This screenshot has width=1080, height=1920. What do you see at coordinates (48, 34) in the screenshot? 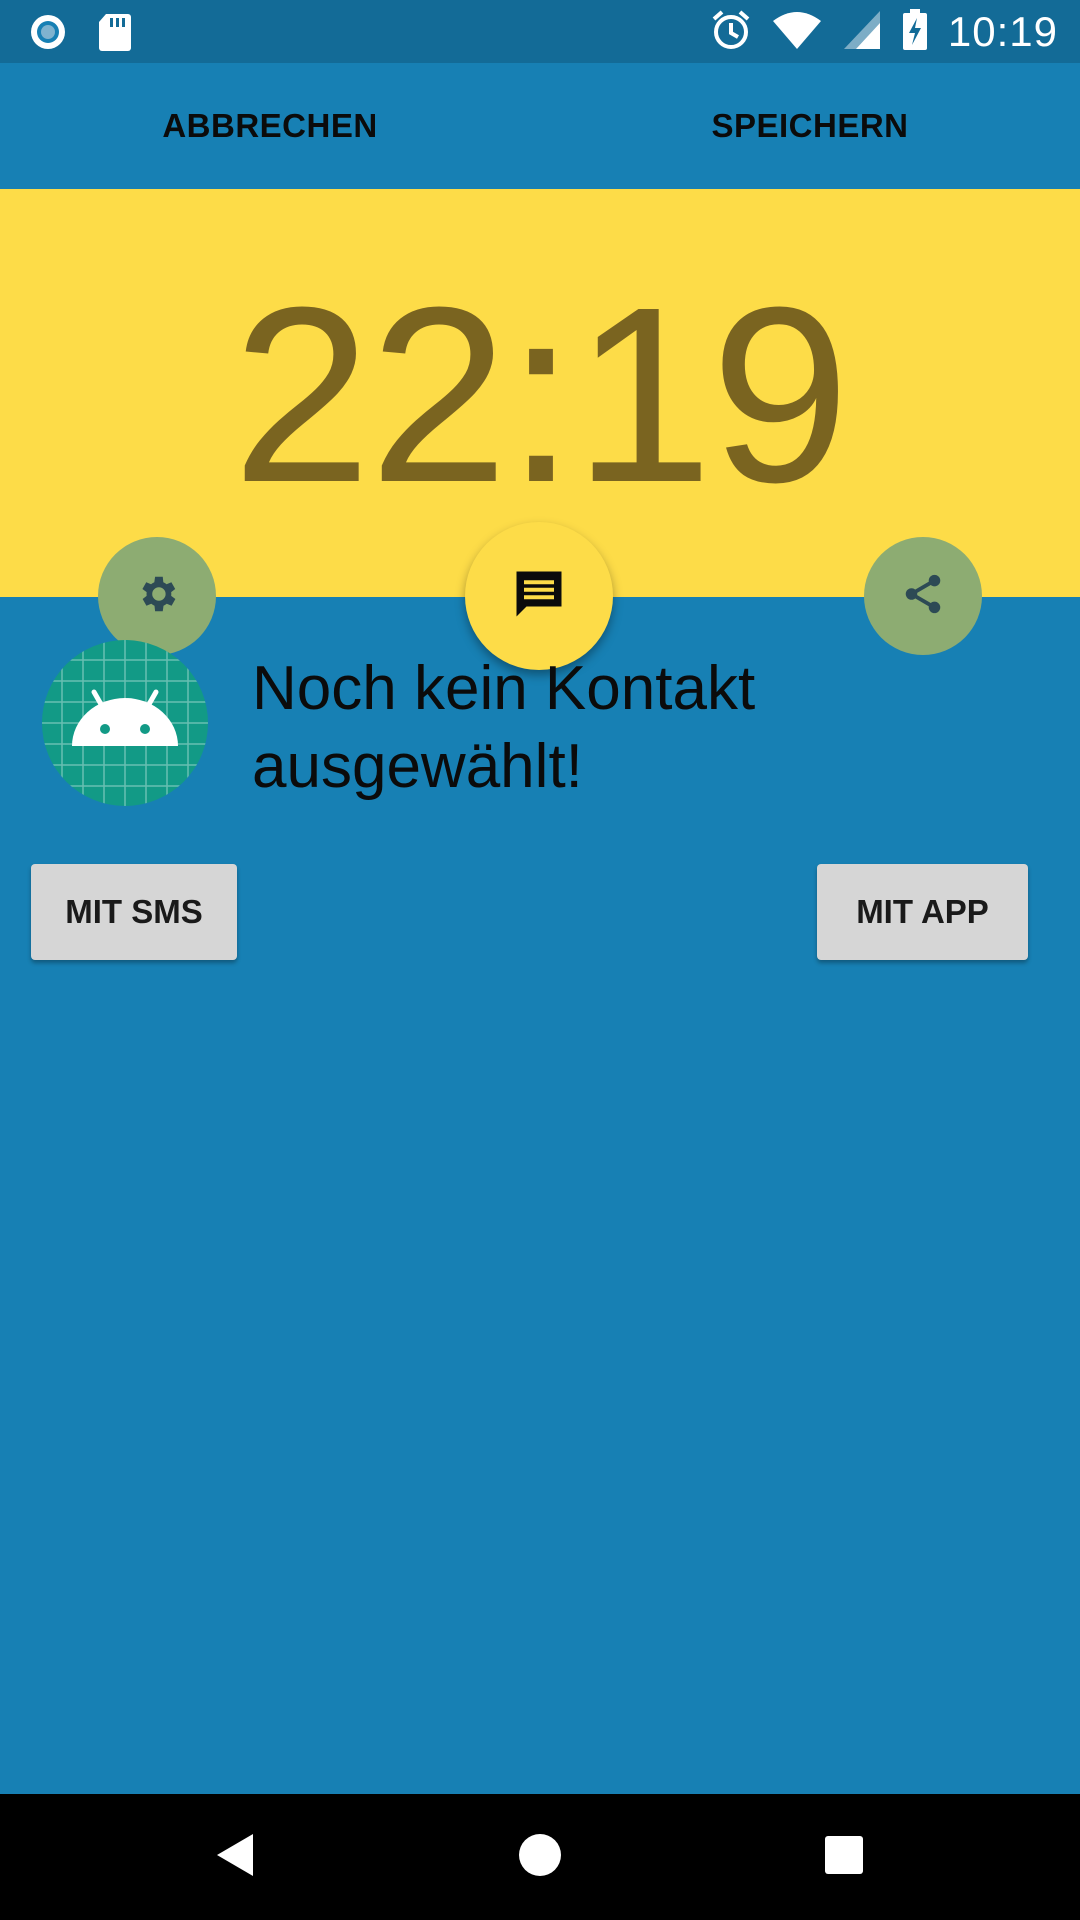
I see `record-icon` at bounding box center [48, 34].